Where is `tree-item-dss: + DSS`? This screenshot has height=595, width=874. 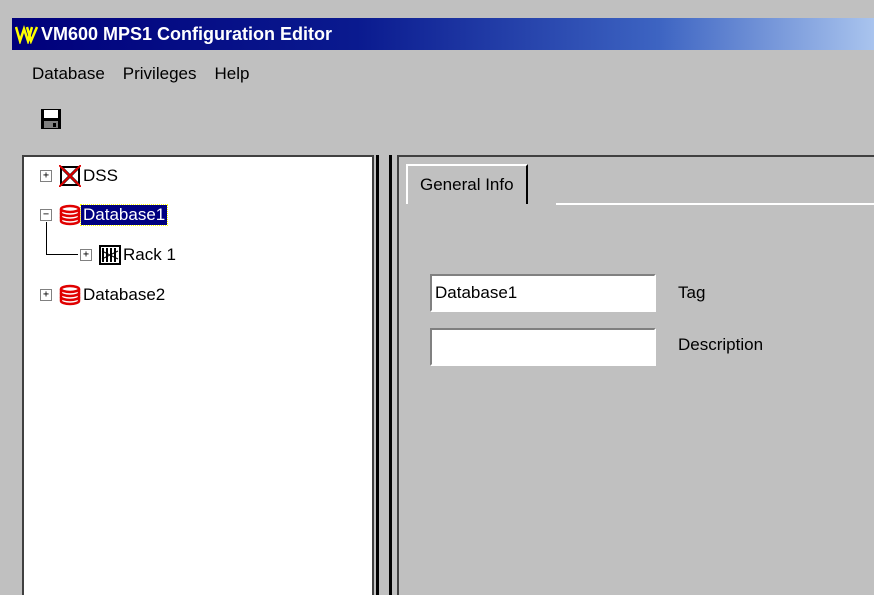 tree-item-dss: + DSS is located at coordinates (80, 176).